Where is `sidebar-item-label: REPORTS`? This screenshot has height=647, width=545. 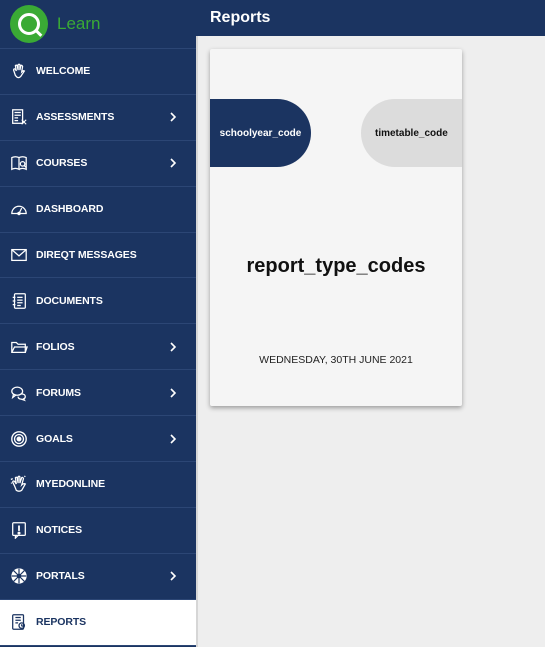 sidebar-item-label: REPORTS is located at coordinates (61, 622).